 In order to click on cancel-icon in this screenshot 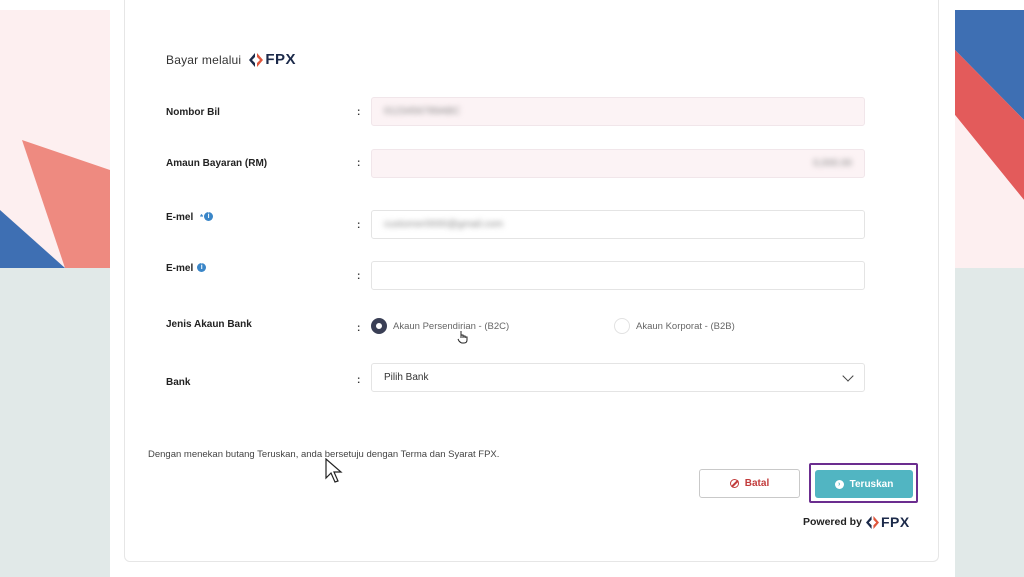, I will do `click(734, 483)`.